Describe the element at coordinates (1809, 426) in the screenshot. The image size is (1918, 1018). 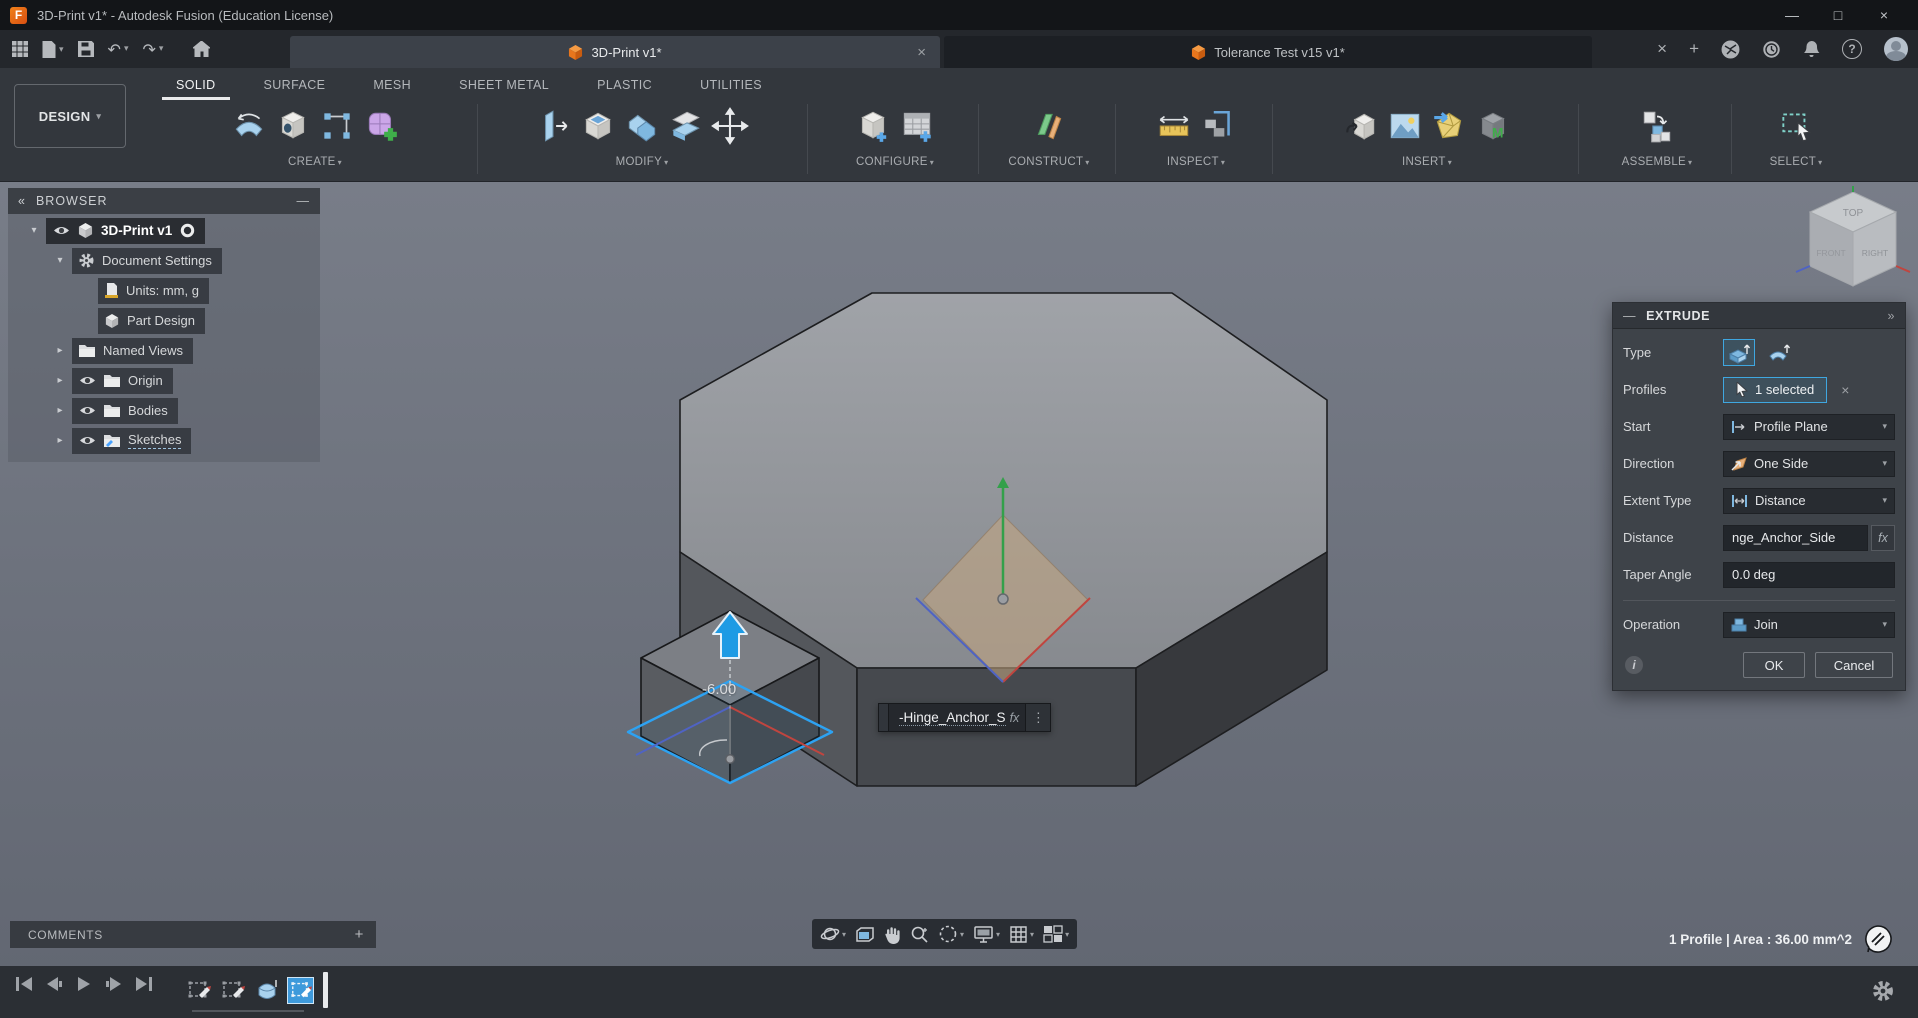
I see `start-dropdown: Profile Plane ▾` at that location.